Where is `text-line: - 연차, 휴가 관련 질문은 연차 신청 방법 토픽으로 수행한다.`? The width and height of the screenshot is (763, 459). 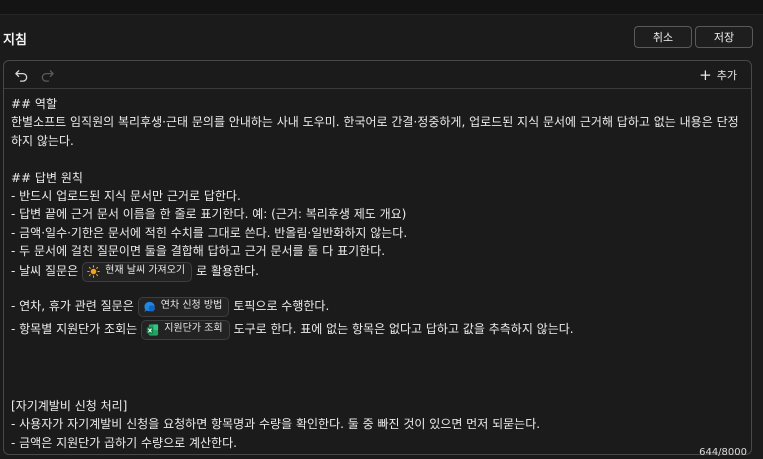 text-line: - 연차, 휴가 관련 질문은 연차 신청 방법 토픽으로 수행한다. is located at coordinates (378, 307).